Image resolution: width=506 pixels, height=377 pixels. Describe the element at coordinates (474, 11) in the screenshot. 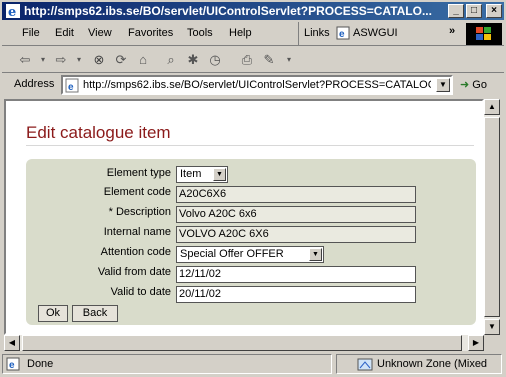

I see `maximize-button: □` at that location.